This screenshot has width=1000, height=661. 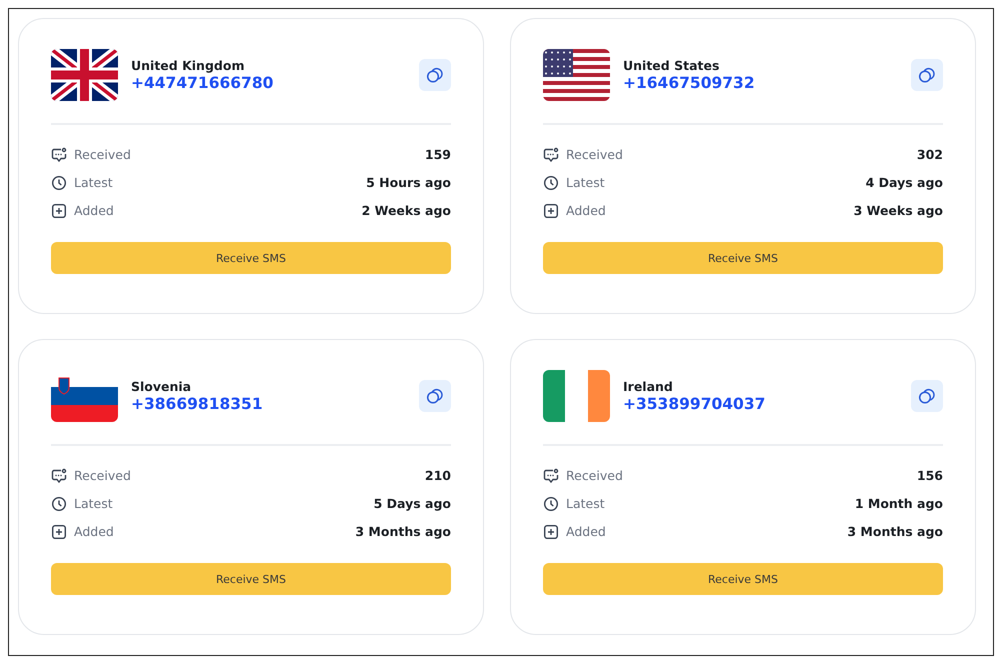 What do you see at coordinates (898, 210) in the screenshot?
I see `stat-value: 3 Weeks ago` at bounding box center [898, 210].